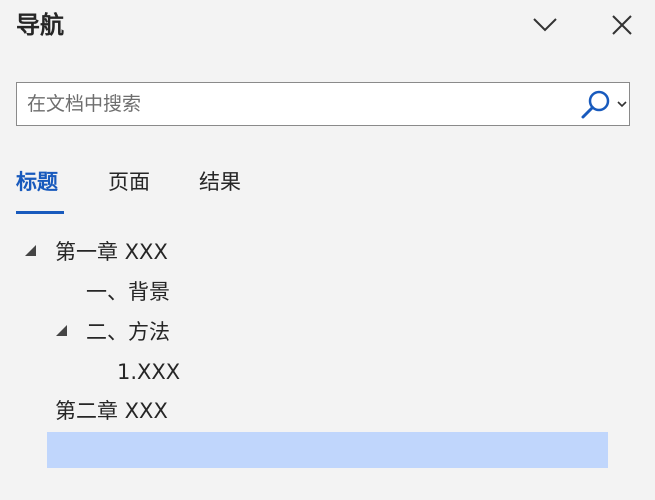 The height and width of the screenshot is (500, 655). Describe the element at coordinates (327, 188) in the screenshot. I see `navigation-tabs: 标题 页面 结果` at that location.